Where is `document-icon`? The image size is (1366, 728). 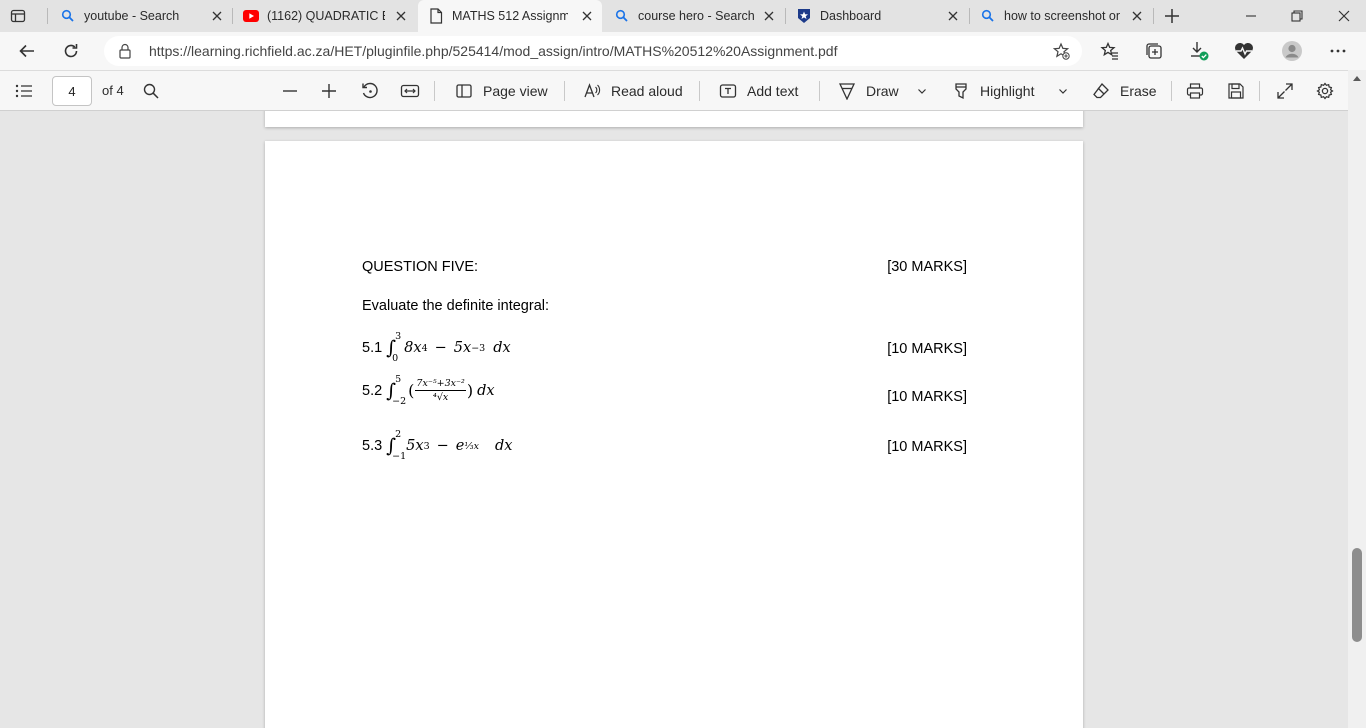
document-icon is located at coordinates (436, 16).